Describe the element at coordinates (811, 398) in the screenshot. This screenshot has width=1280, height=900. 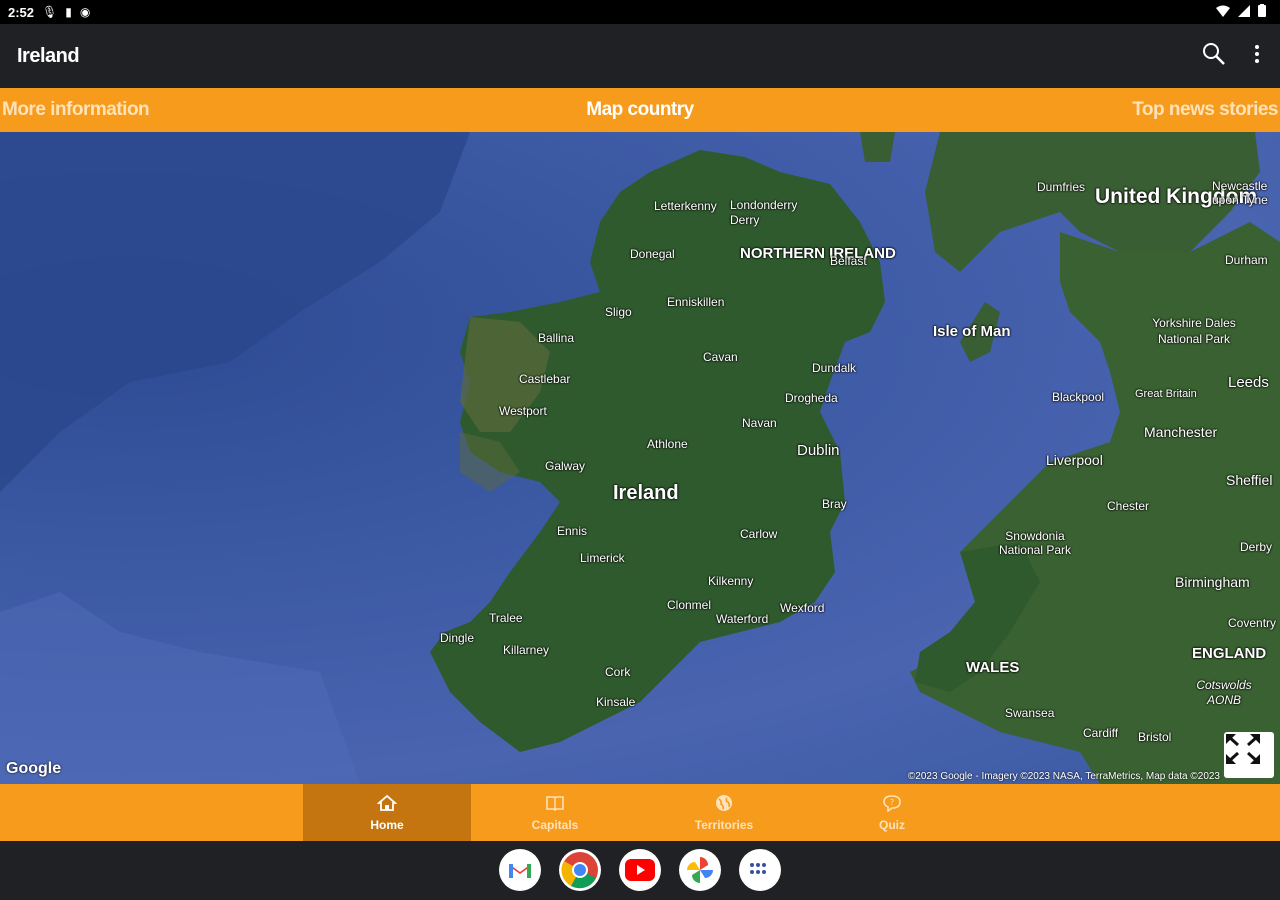
I see `map-label-drogheda: Drogheda` at that location.